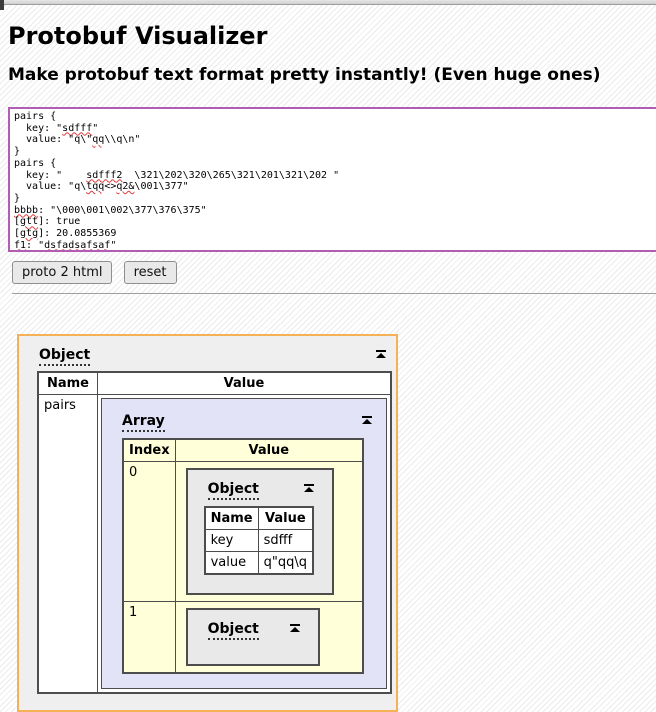  I want to click on root-object-label: Object, so click(65, 356).